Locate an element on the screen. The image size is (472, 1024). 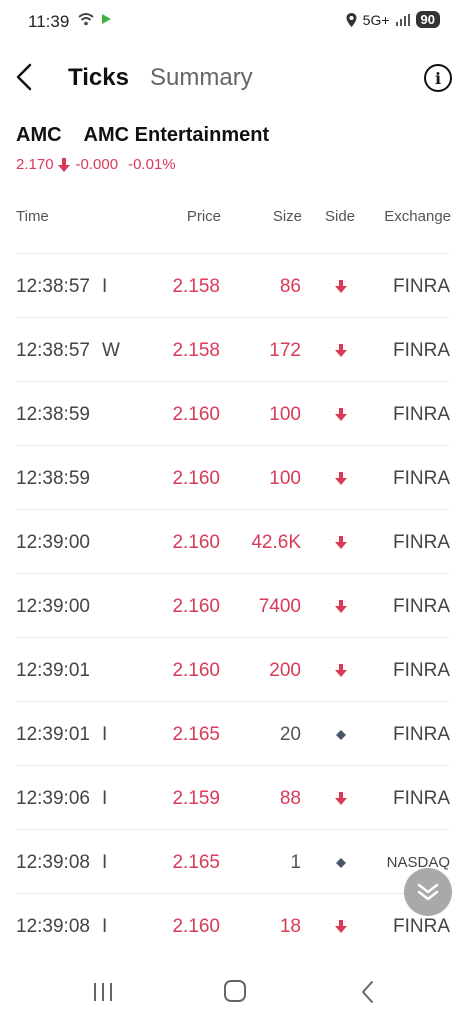
scroll-down-icon is located at coordinates (428, 892).